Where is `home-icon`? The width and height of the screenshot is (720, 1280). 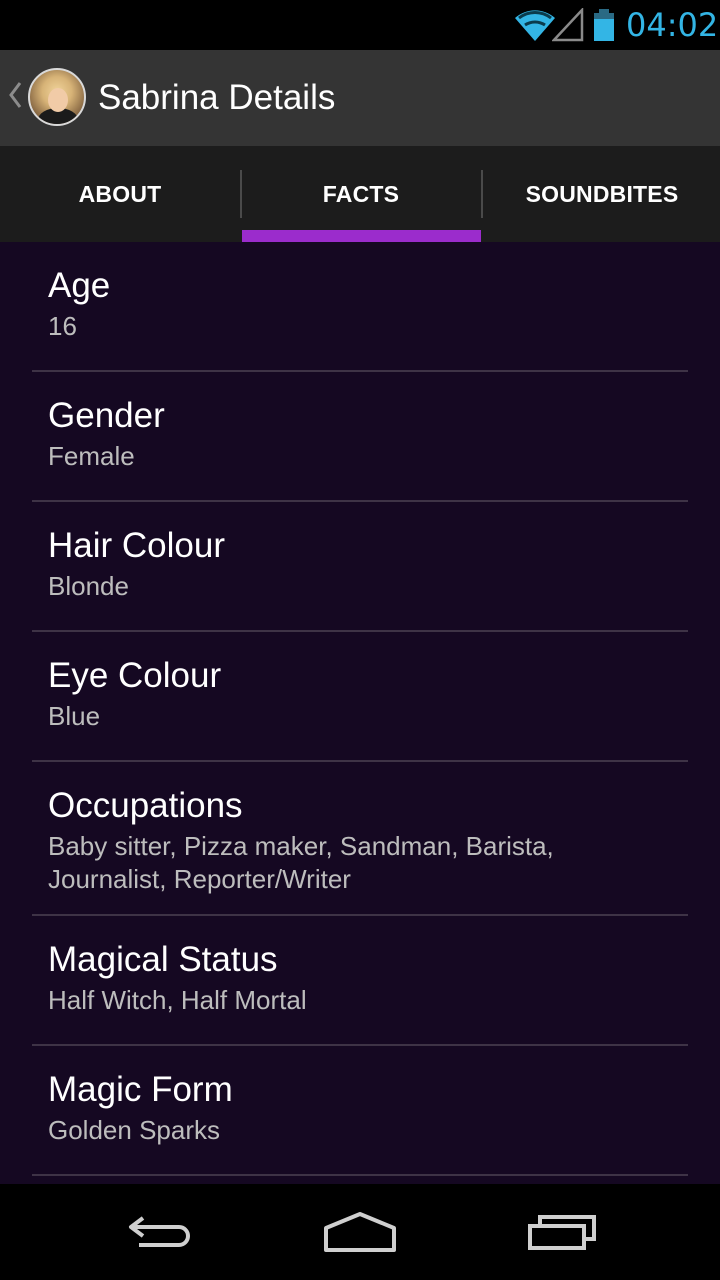 home-icon is located at coordinates (360, 1232).